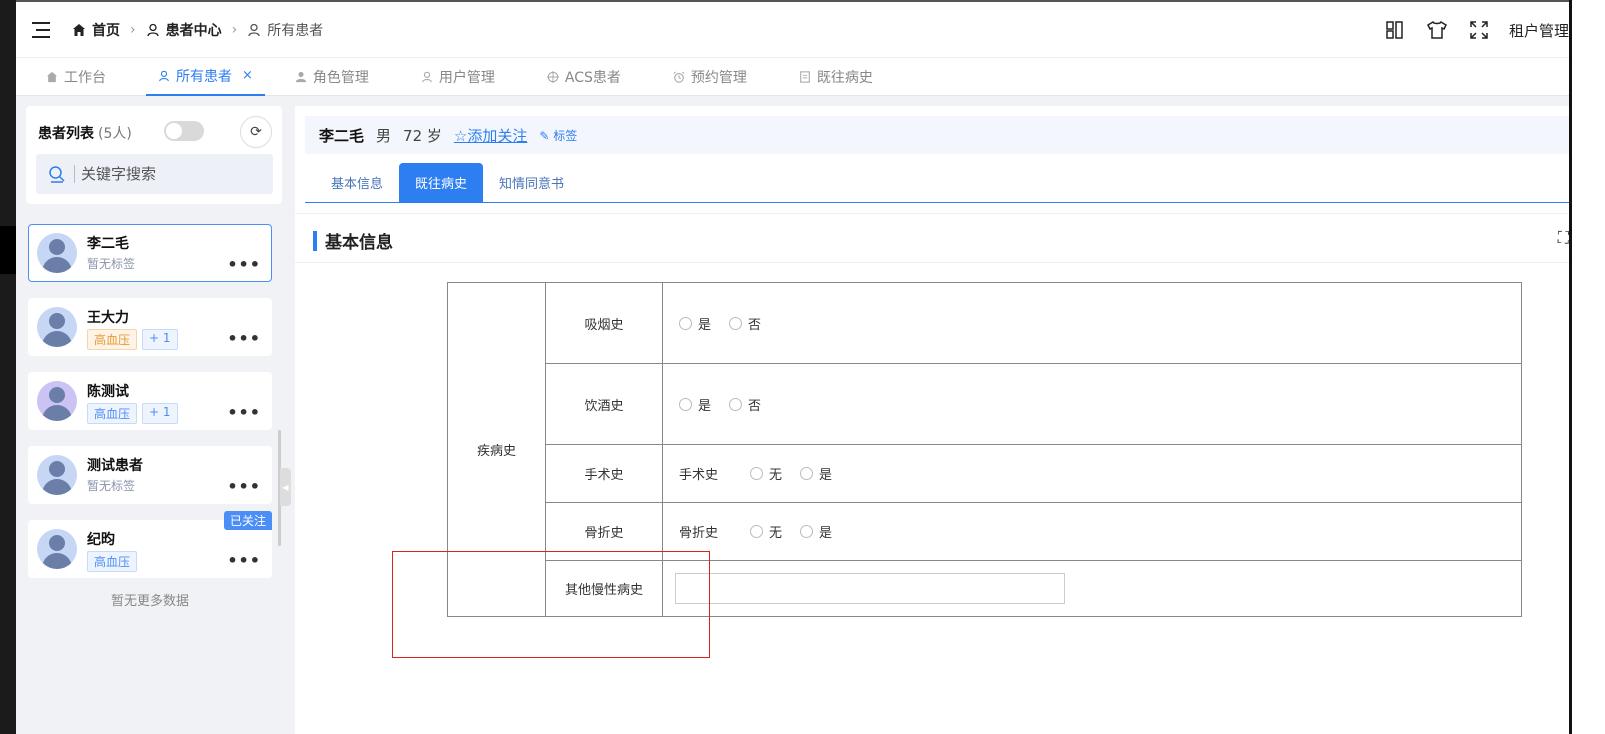 This screenshot has height=734, width=1605. I want to click on home-icon, so click(79, 30).